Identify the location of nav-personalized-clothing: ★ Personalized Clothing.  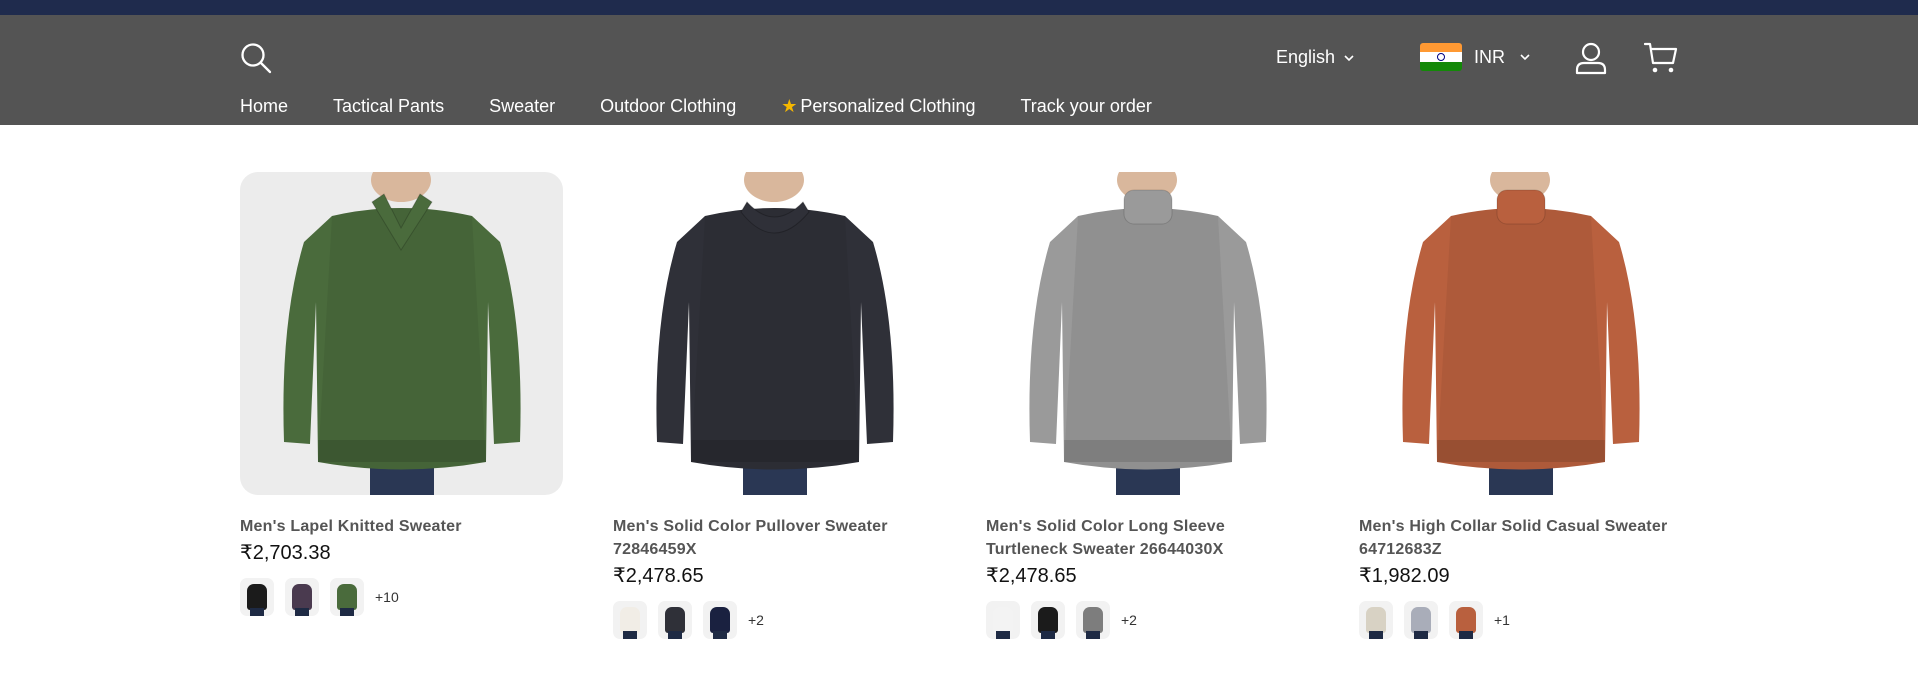
(878, 106).